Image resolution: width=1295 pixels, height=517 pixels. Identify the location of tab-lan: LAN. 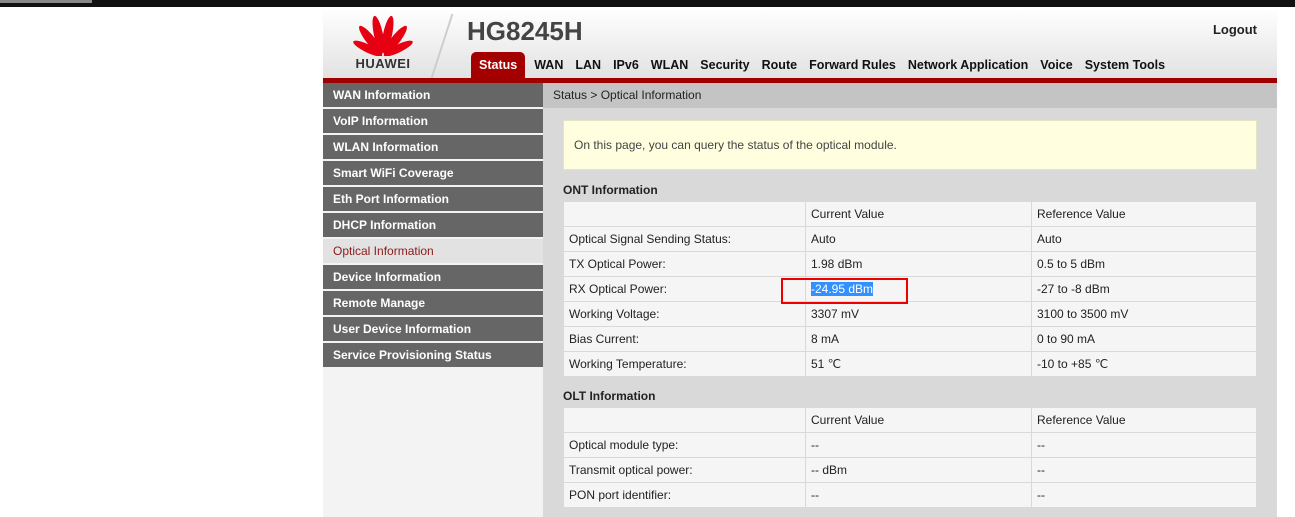
(588, 65).